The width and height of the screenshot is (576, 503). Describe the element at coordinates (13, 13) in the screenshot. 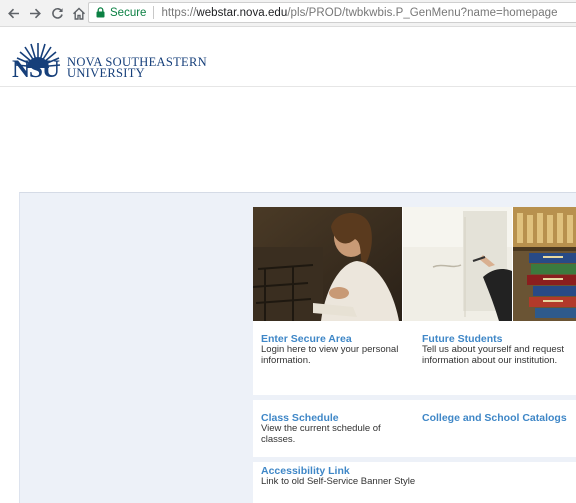

I see `arrow-left-icon` at that location.